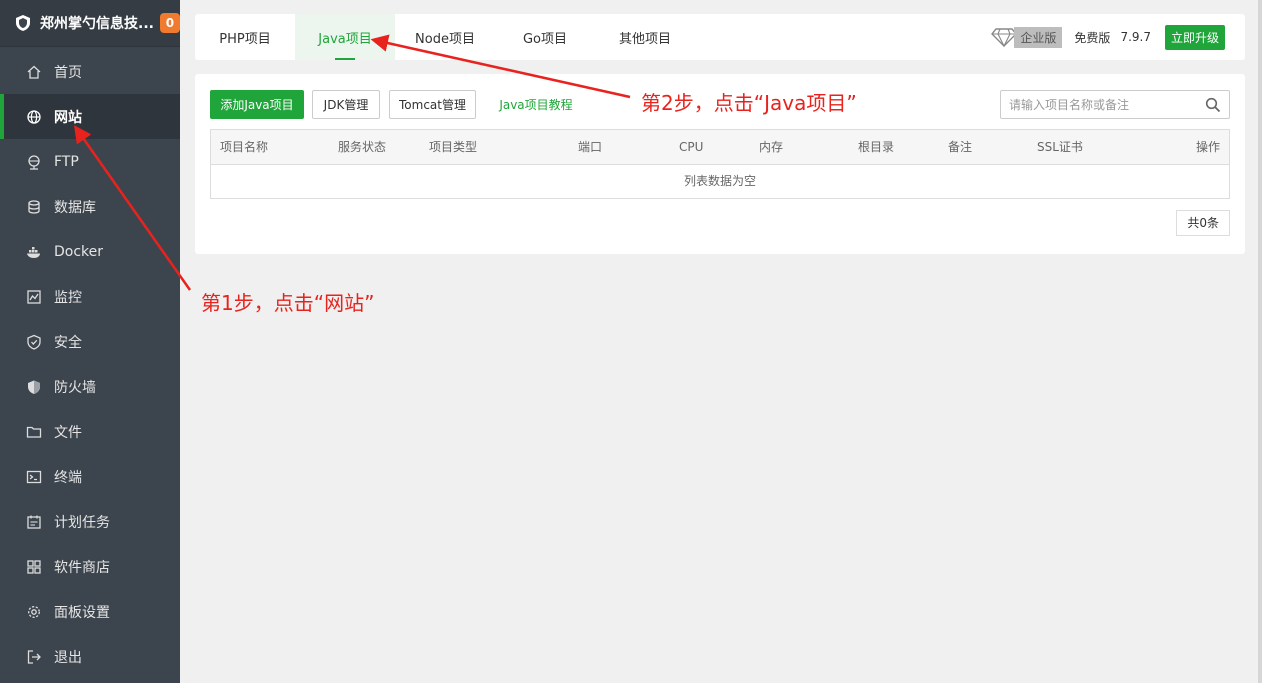 The width and height of the screenshot is (1262, 683). I want to click on terminal-icon, so click(34, 477).